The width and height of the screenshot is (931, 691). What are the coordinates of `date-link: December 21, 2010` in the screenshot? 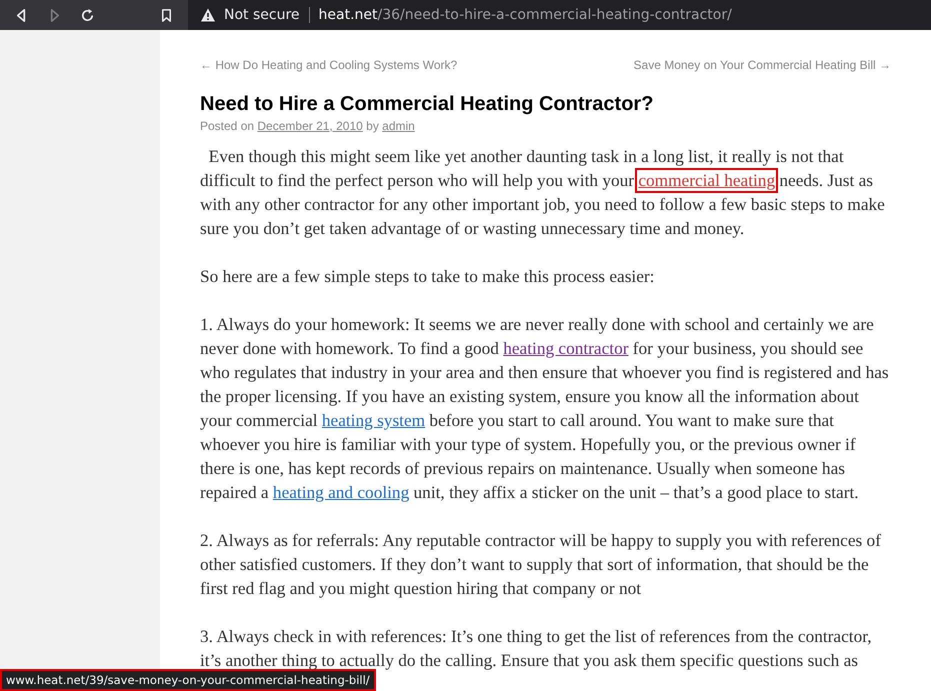 It's located at (310, 126).